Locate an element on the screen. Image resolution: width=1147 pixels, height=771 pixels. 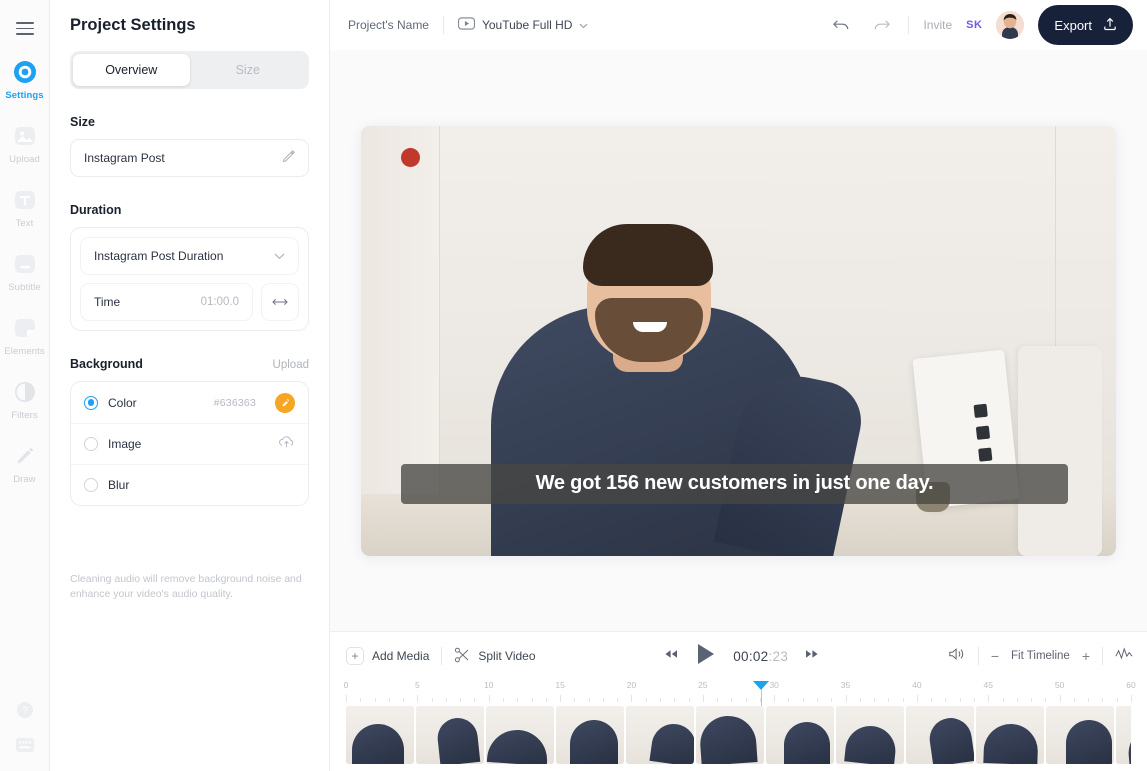
ruler-label: 10 is located at coordinates (488, 685).